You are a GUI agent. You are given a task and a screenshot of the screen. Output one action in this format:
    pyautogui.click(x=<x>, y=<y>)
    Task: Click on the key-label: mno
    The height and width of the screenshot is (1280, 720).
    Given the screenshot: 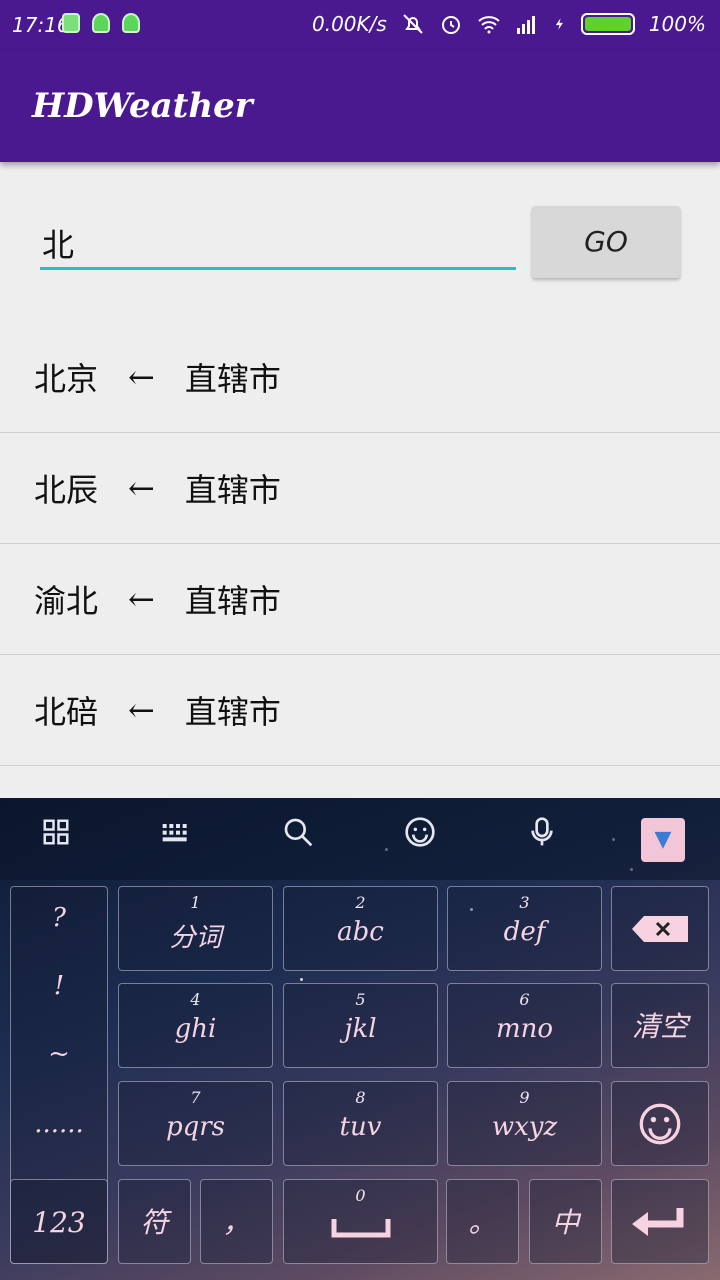 What is the action you would take?
    pyautogui.click(x=524, y=1029)
    